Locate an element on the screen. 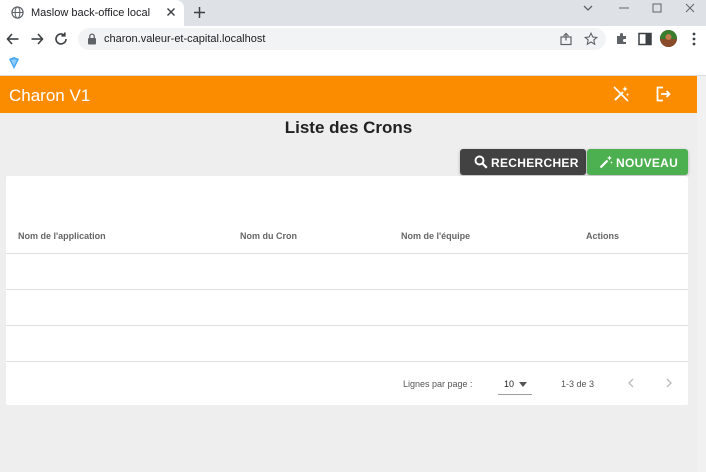  search-button: RECHERCHER is located at coordinates (523, 162).